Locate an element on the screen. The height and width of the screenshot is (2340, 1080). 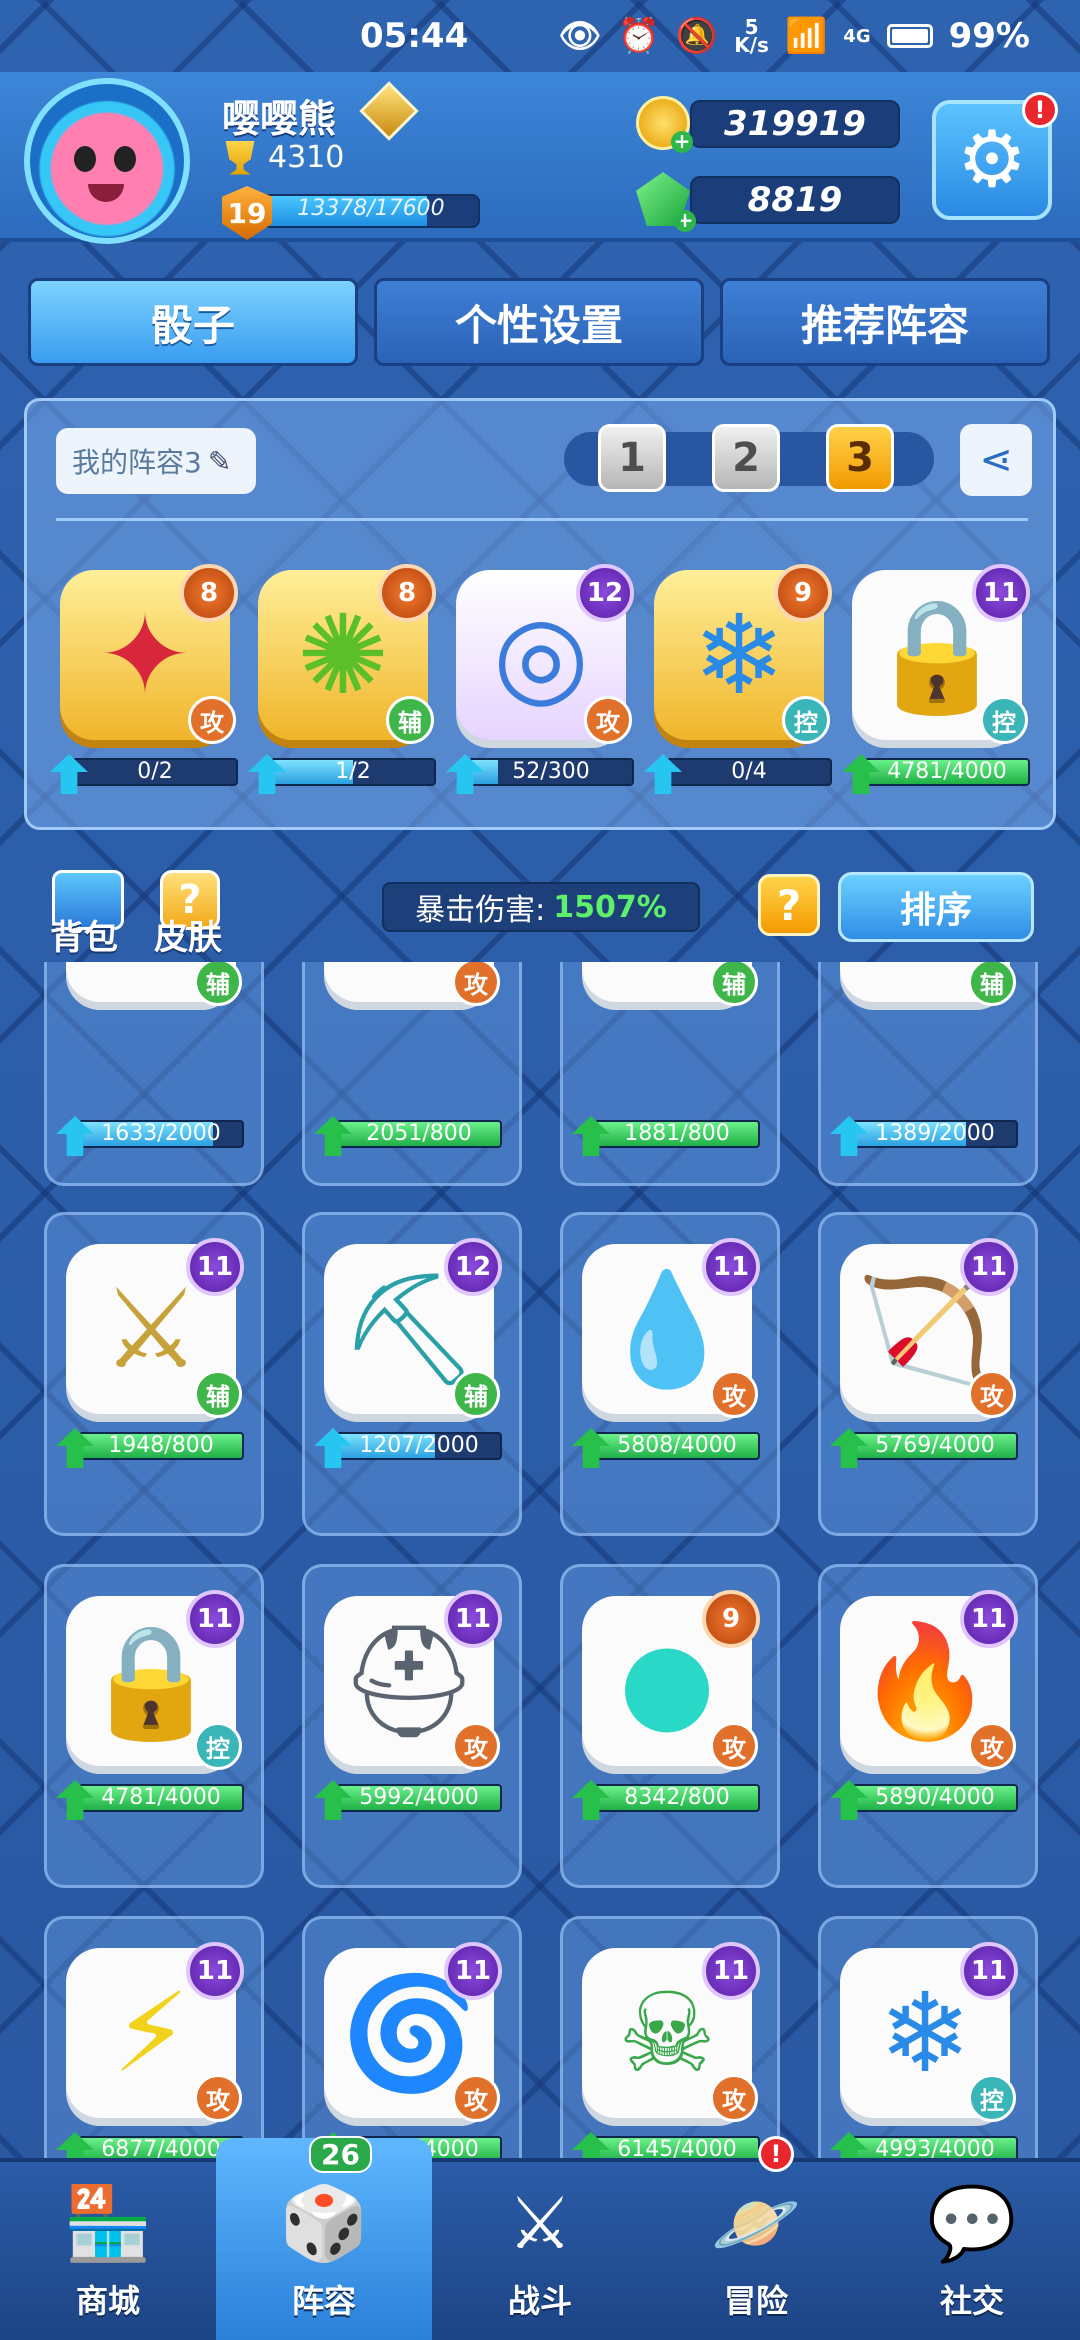
dice-card: ⛏ 12 辅 1207/2000 is located at coordinates (412, 1351).